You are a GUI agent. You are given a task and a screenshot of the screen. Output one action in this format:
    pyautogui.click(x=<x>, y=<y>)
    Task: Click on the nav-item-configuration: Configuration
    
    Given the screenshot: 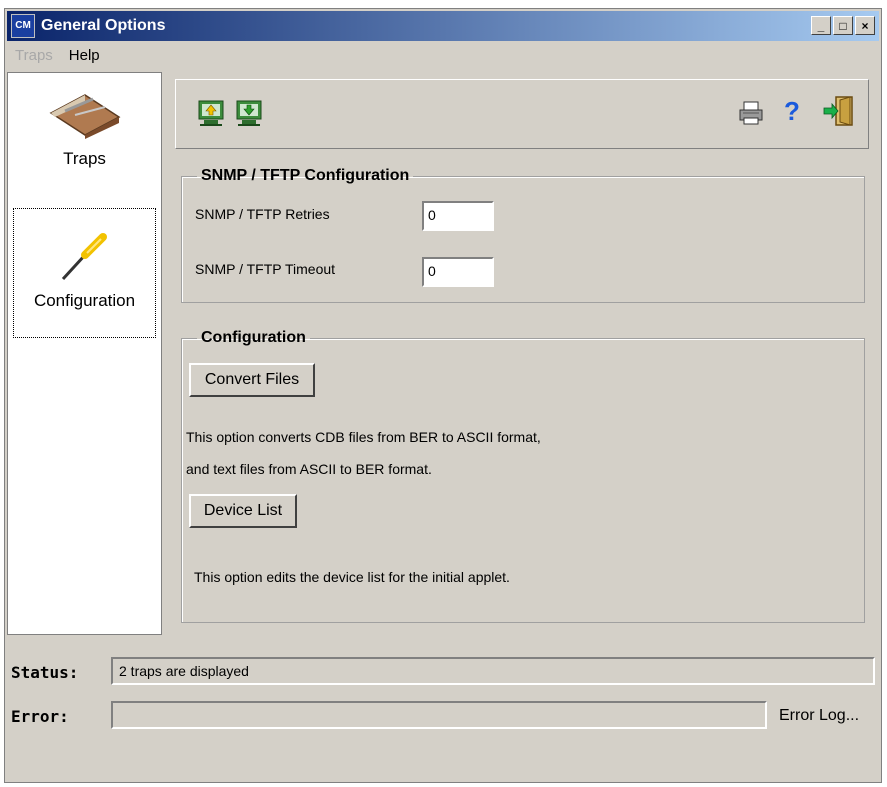 What is the action you would take?
    pyautogui.click(x=84, y=273)
    